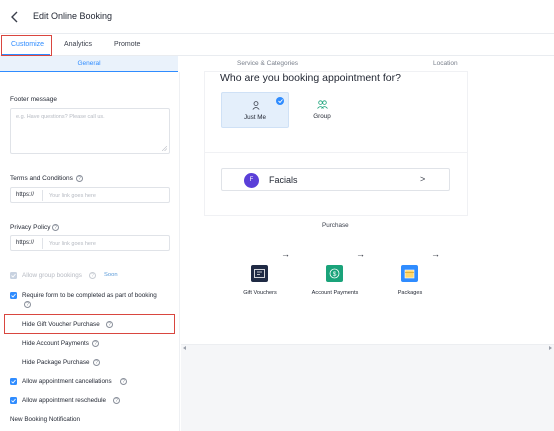 This screenshot has height=431, width=554. I want to click on subtab-service-categories: Service & Categories, so click(267, 63).